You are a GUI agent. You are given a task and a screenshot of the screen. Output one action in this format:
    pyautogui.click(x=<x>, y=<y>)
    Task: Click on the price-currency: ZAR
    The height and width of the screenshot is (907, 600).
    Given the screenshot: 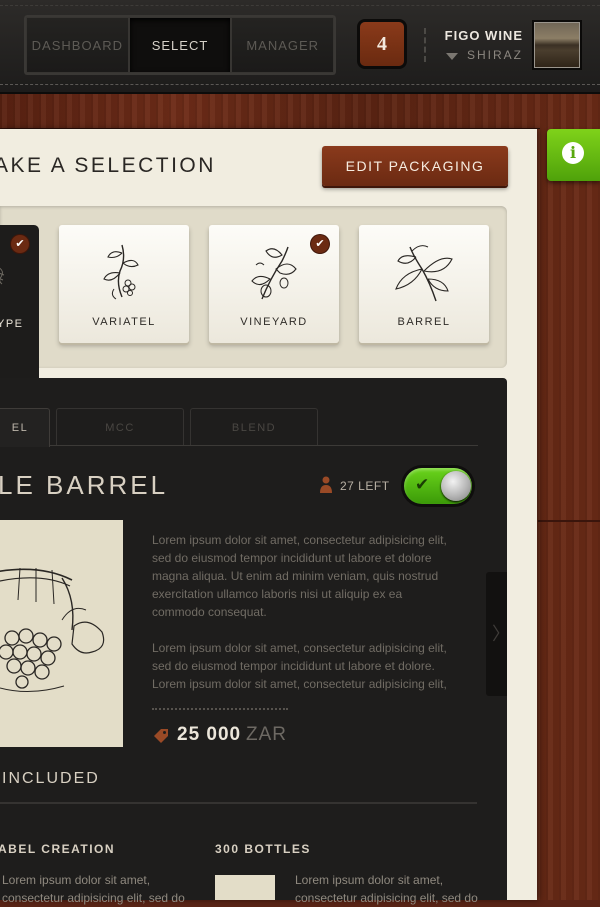 What is the action you would take?
    pyautogui.click(x=266, y=734)
    